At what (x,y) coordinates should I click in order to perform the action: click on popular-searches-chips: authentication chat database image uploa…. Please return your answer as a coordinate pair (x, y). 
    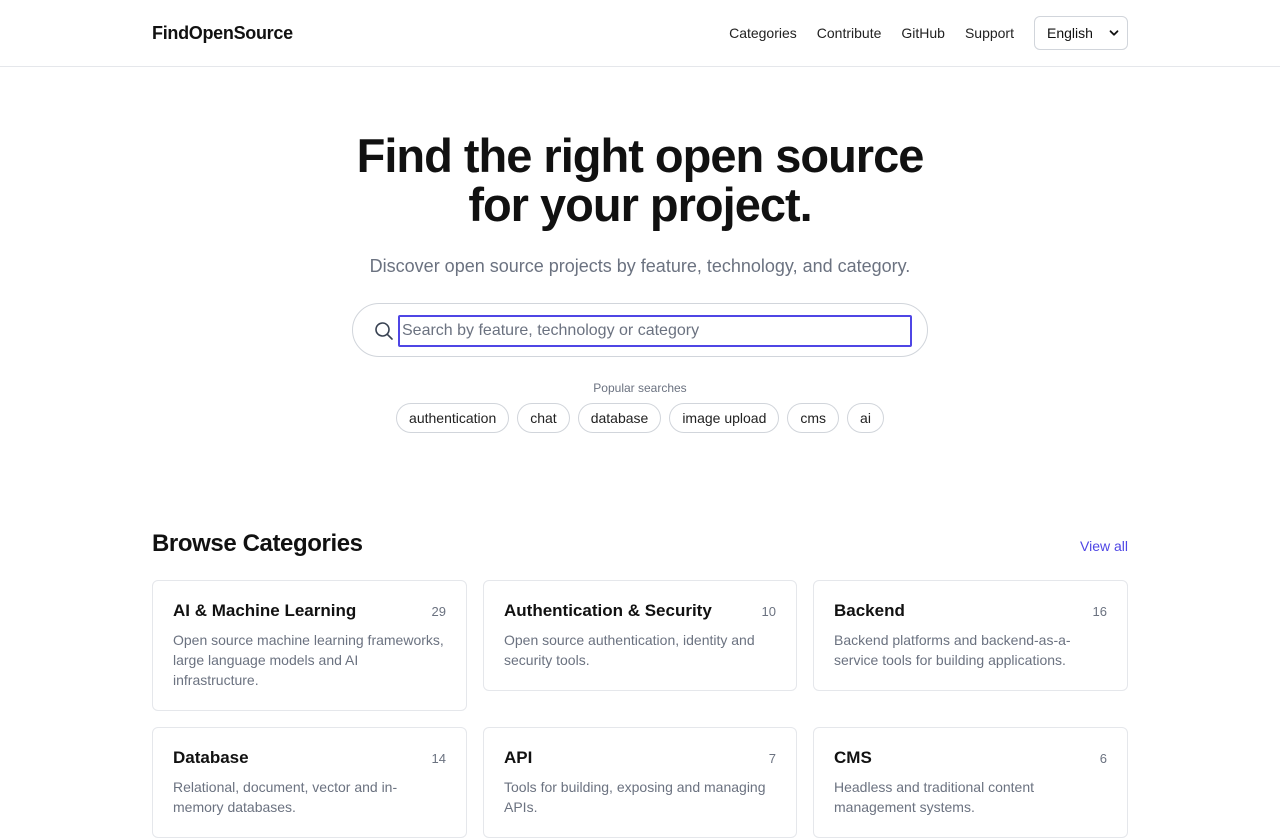
    Looking at the image, I should click on (640, 418).